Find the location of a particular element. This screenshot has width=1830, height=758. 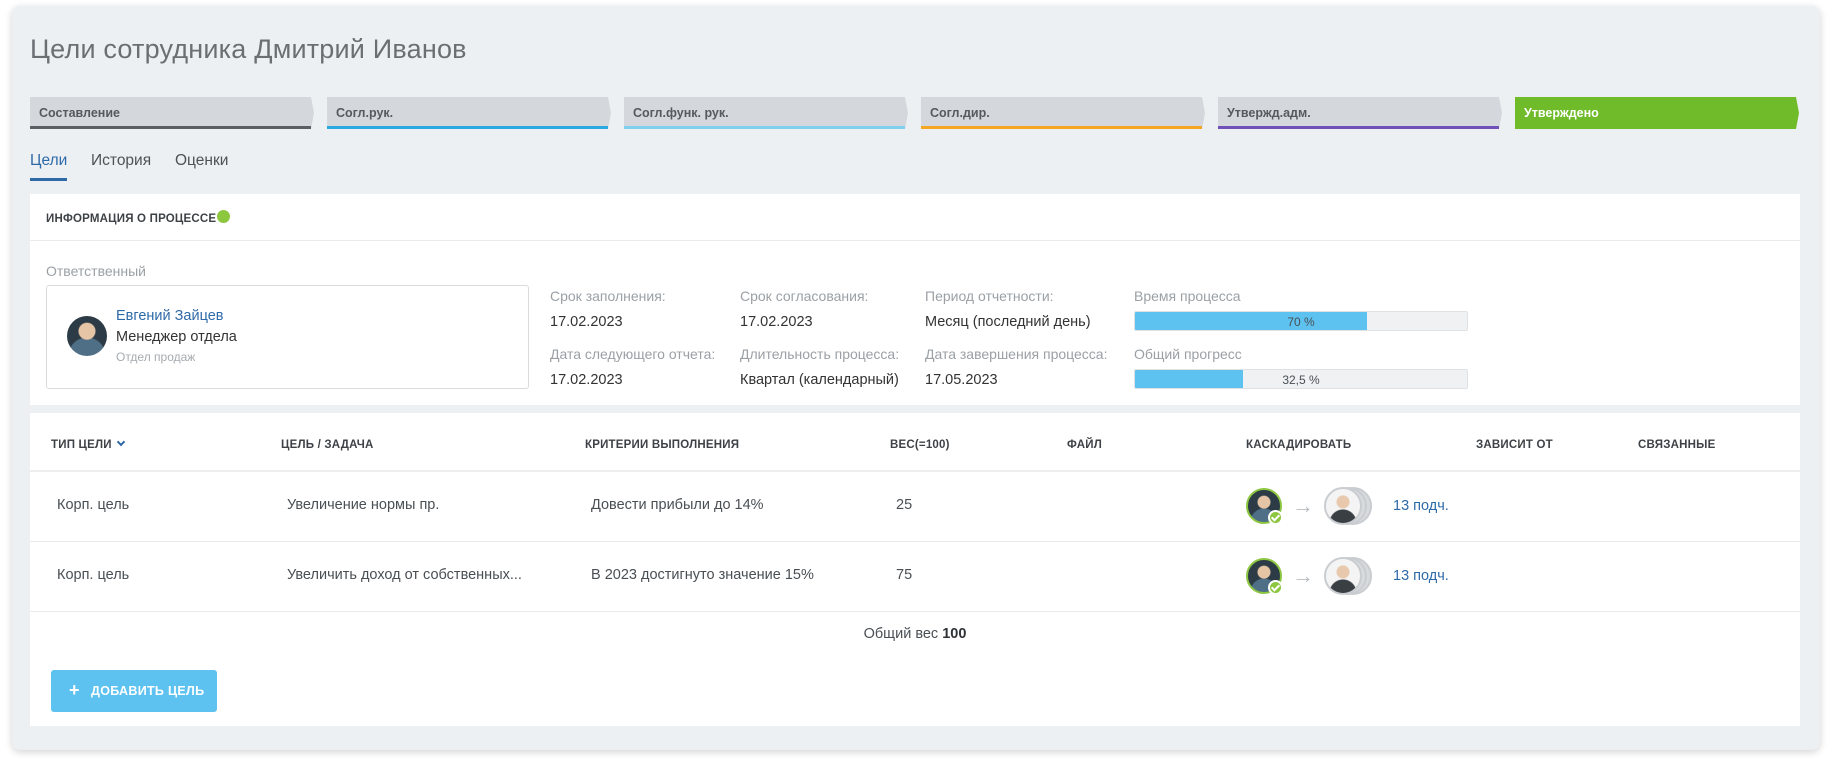

weight-cell: 75 is located at coordinates (904, 575).